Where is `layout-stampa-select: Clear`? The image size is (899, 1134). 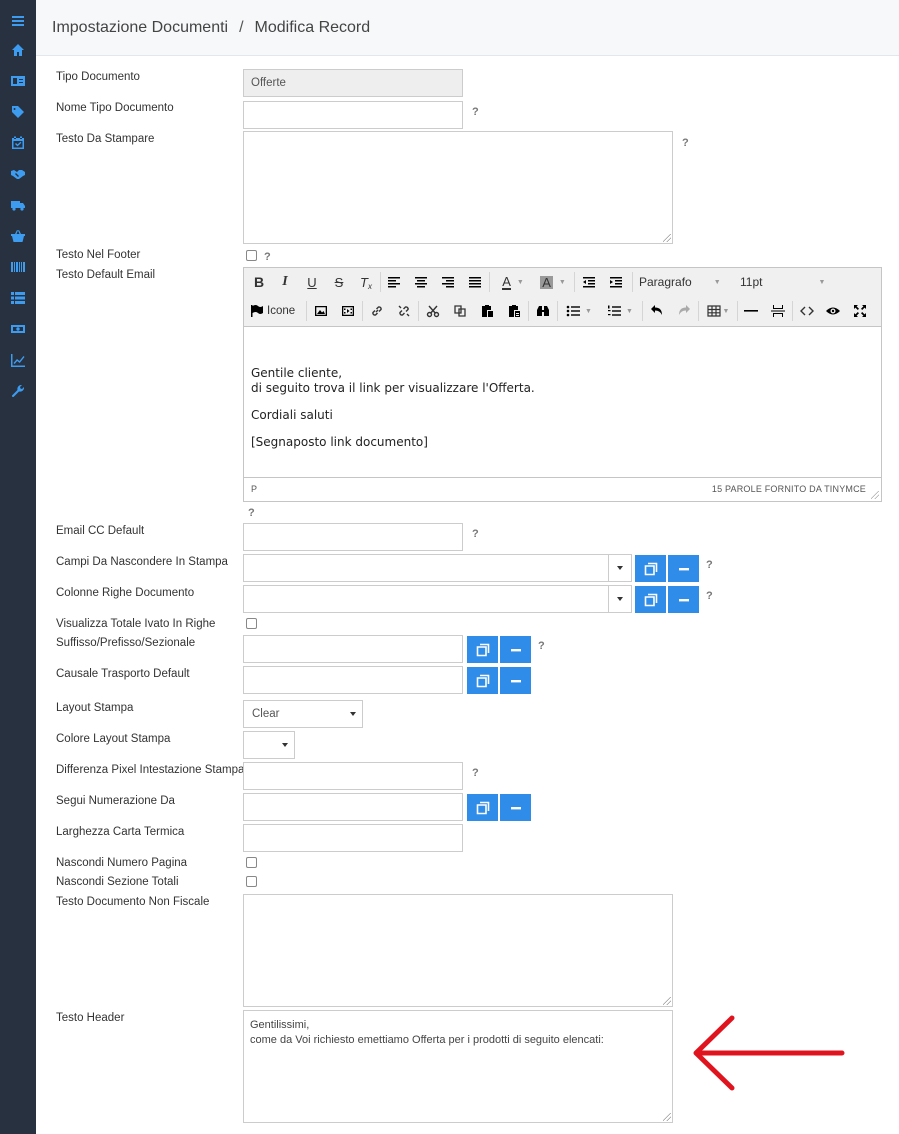
layout-stampa-select: Clear is located at coordinates (303, 714).